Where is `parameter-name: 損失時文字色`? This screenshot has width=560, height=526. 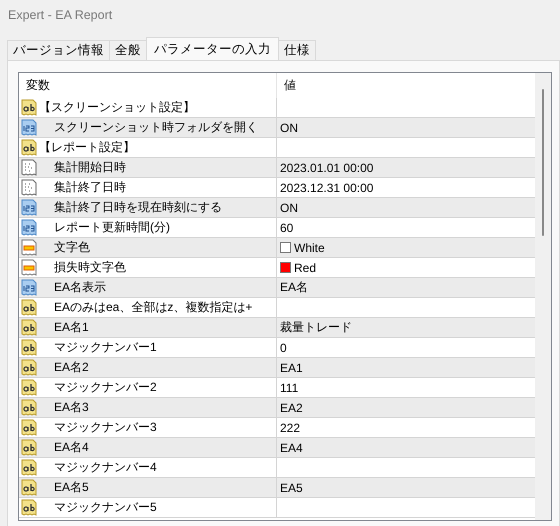
parameter-name: 損失時文字色 is located at coordinates (89, 267).